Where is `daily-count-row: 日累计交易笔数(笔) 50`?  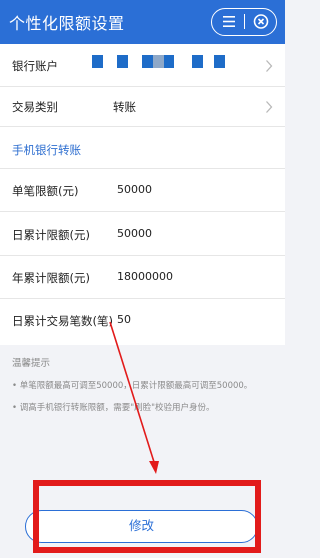
daily-count-row: 日累计交易笔数(笔) 50 is located at coordinates (142, 322).